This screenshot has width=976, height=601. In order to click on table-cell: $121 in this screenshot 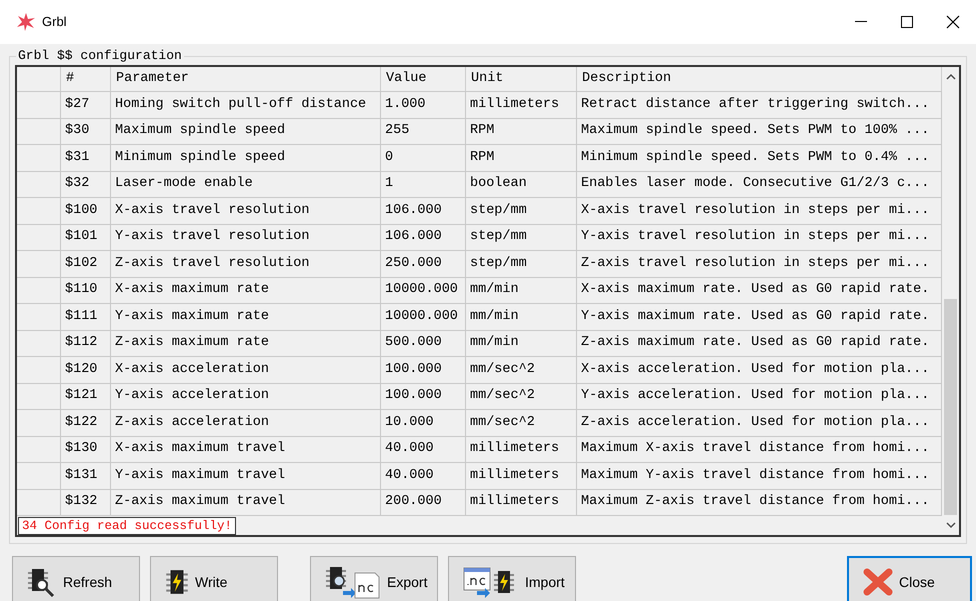, I will do `click(86, 396)`.